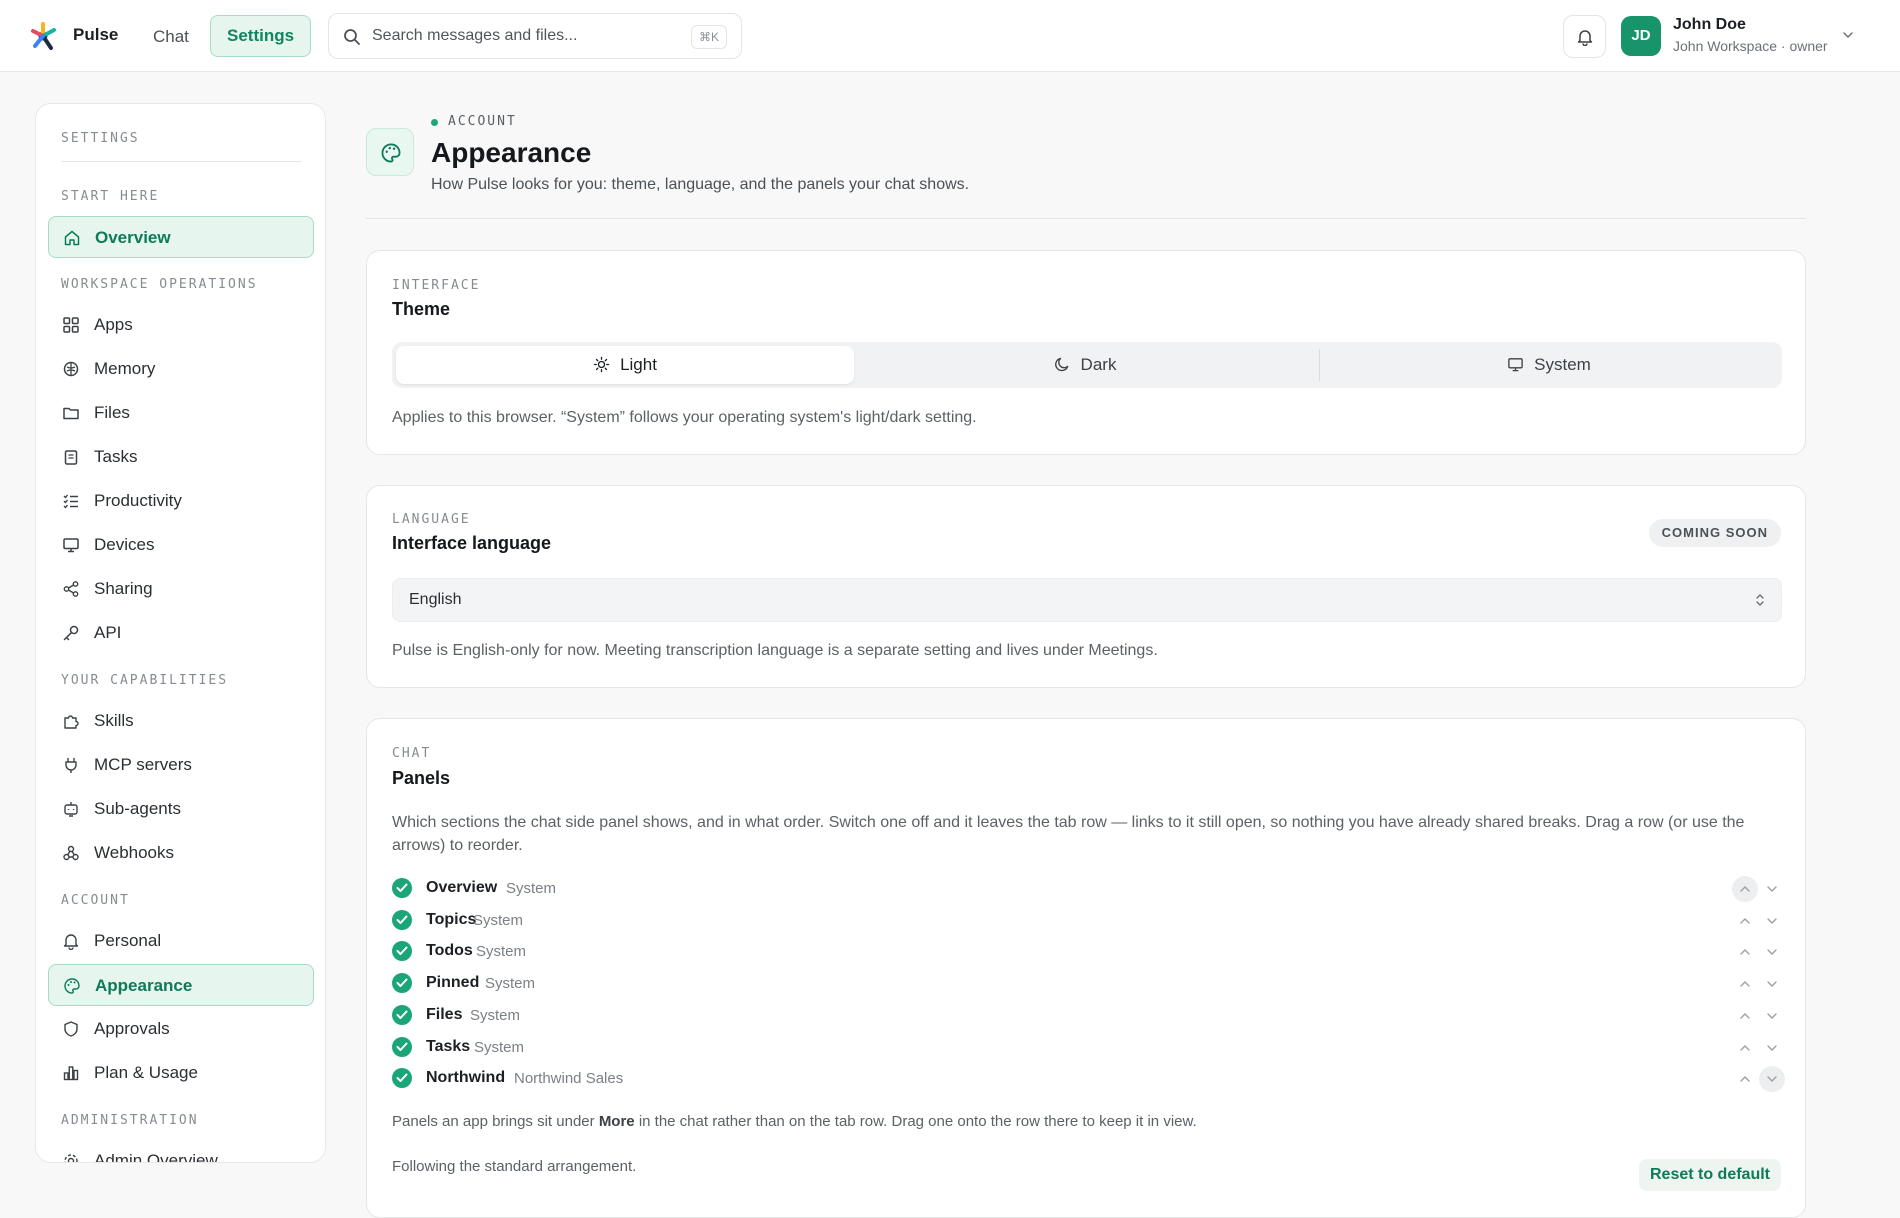 This screenshot has height=1218, width=1900. Describe the element at coordinates (181, 765) in the screenshot. I see `sidebar-item-mcp-servers: MCP servers` at that location.